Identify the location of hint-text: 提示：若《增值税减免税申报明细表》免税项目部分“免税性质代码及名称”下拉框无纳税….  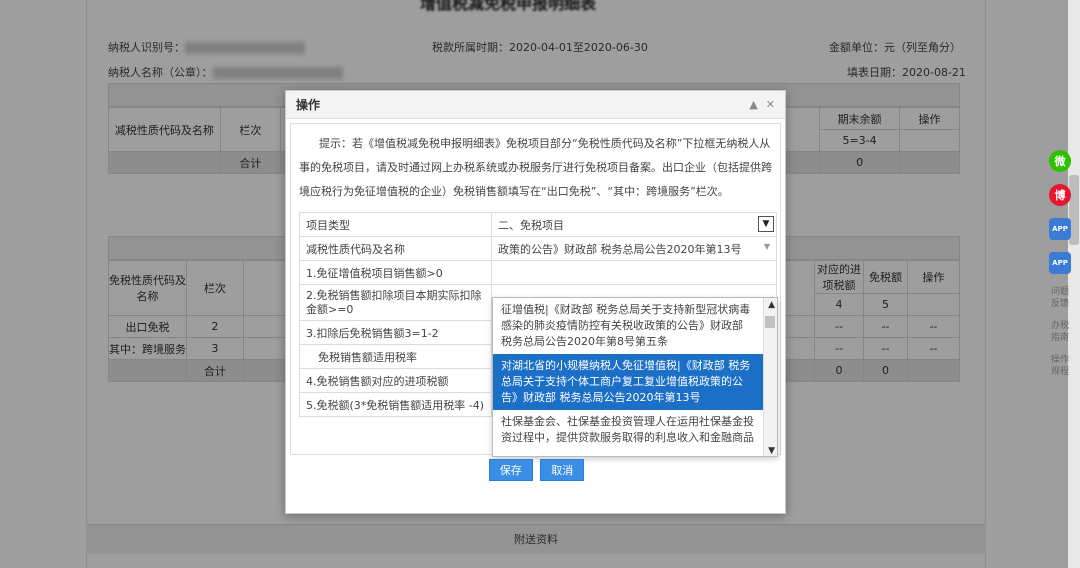
(535, 167).